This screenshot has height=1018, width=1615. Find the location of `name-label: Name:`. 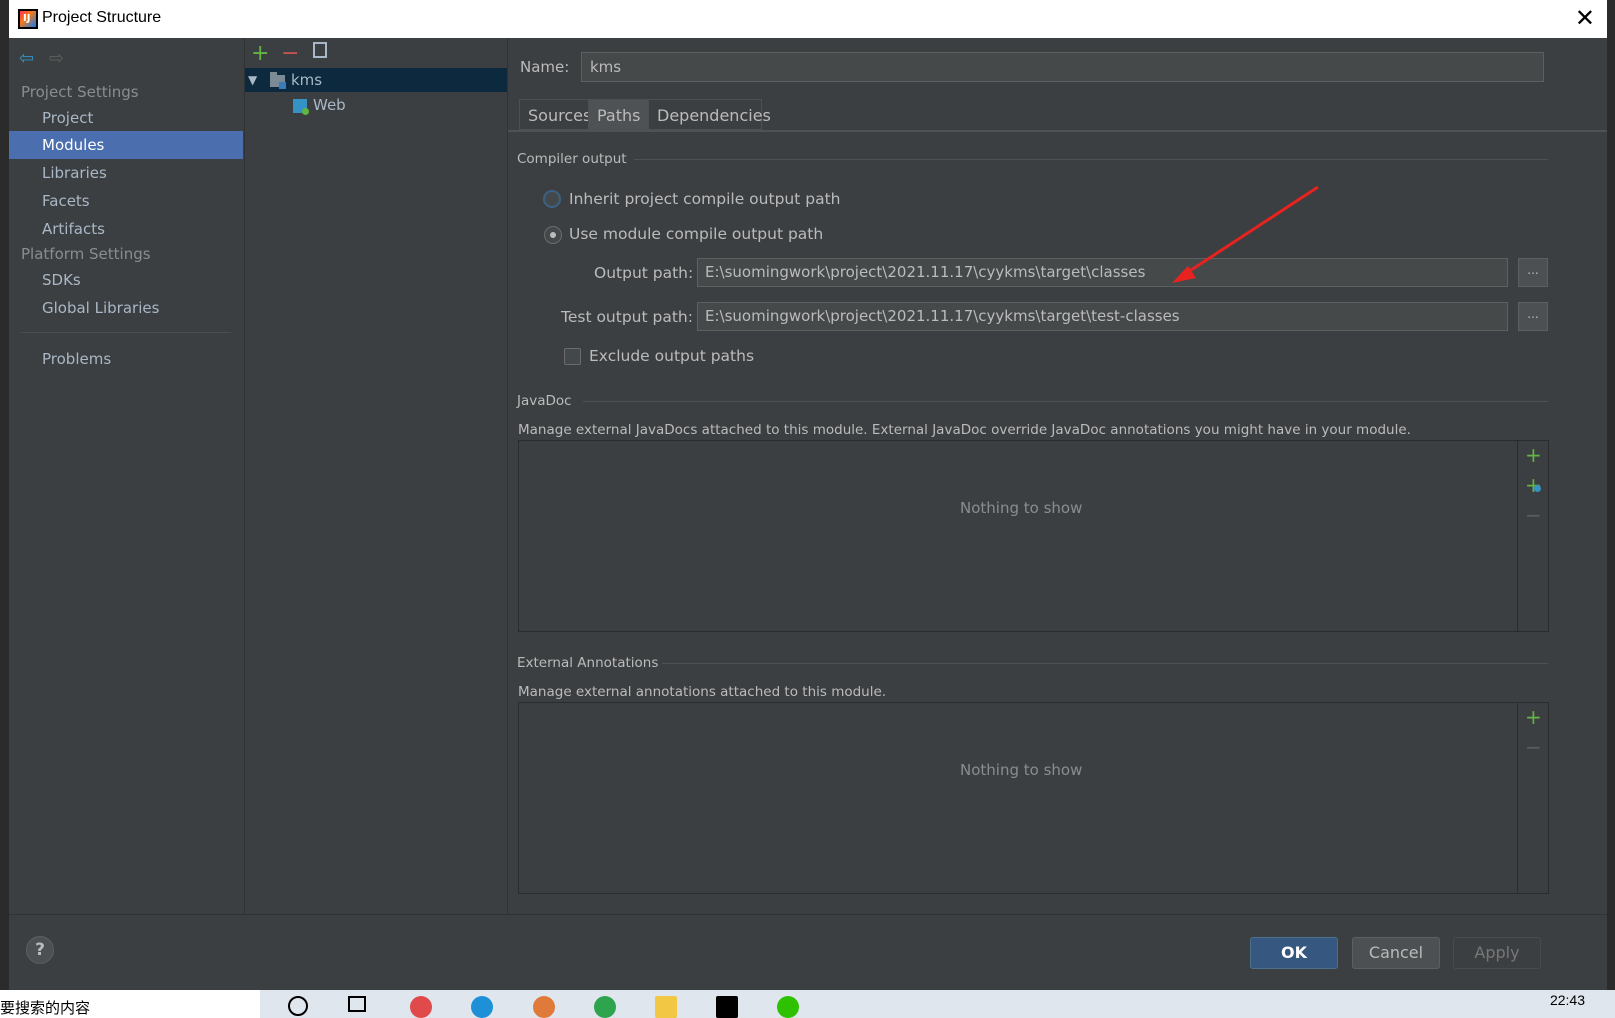

name-label: Name: is located at coordinates (545, 67).